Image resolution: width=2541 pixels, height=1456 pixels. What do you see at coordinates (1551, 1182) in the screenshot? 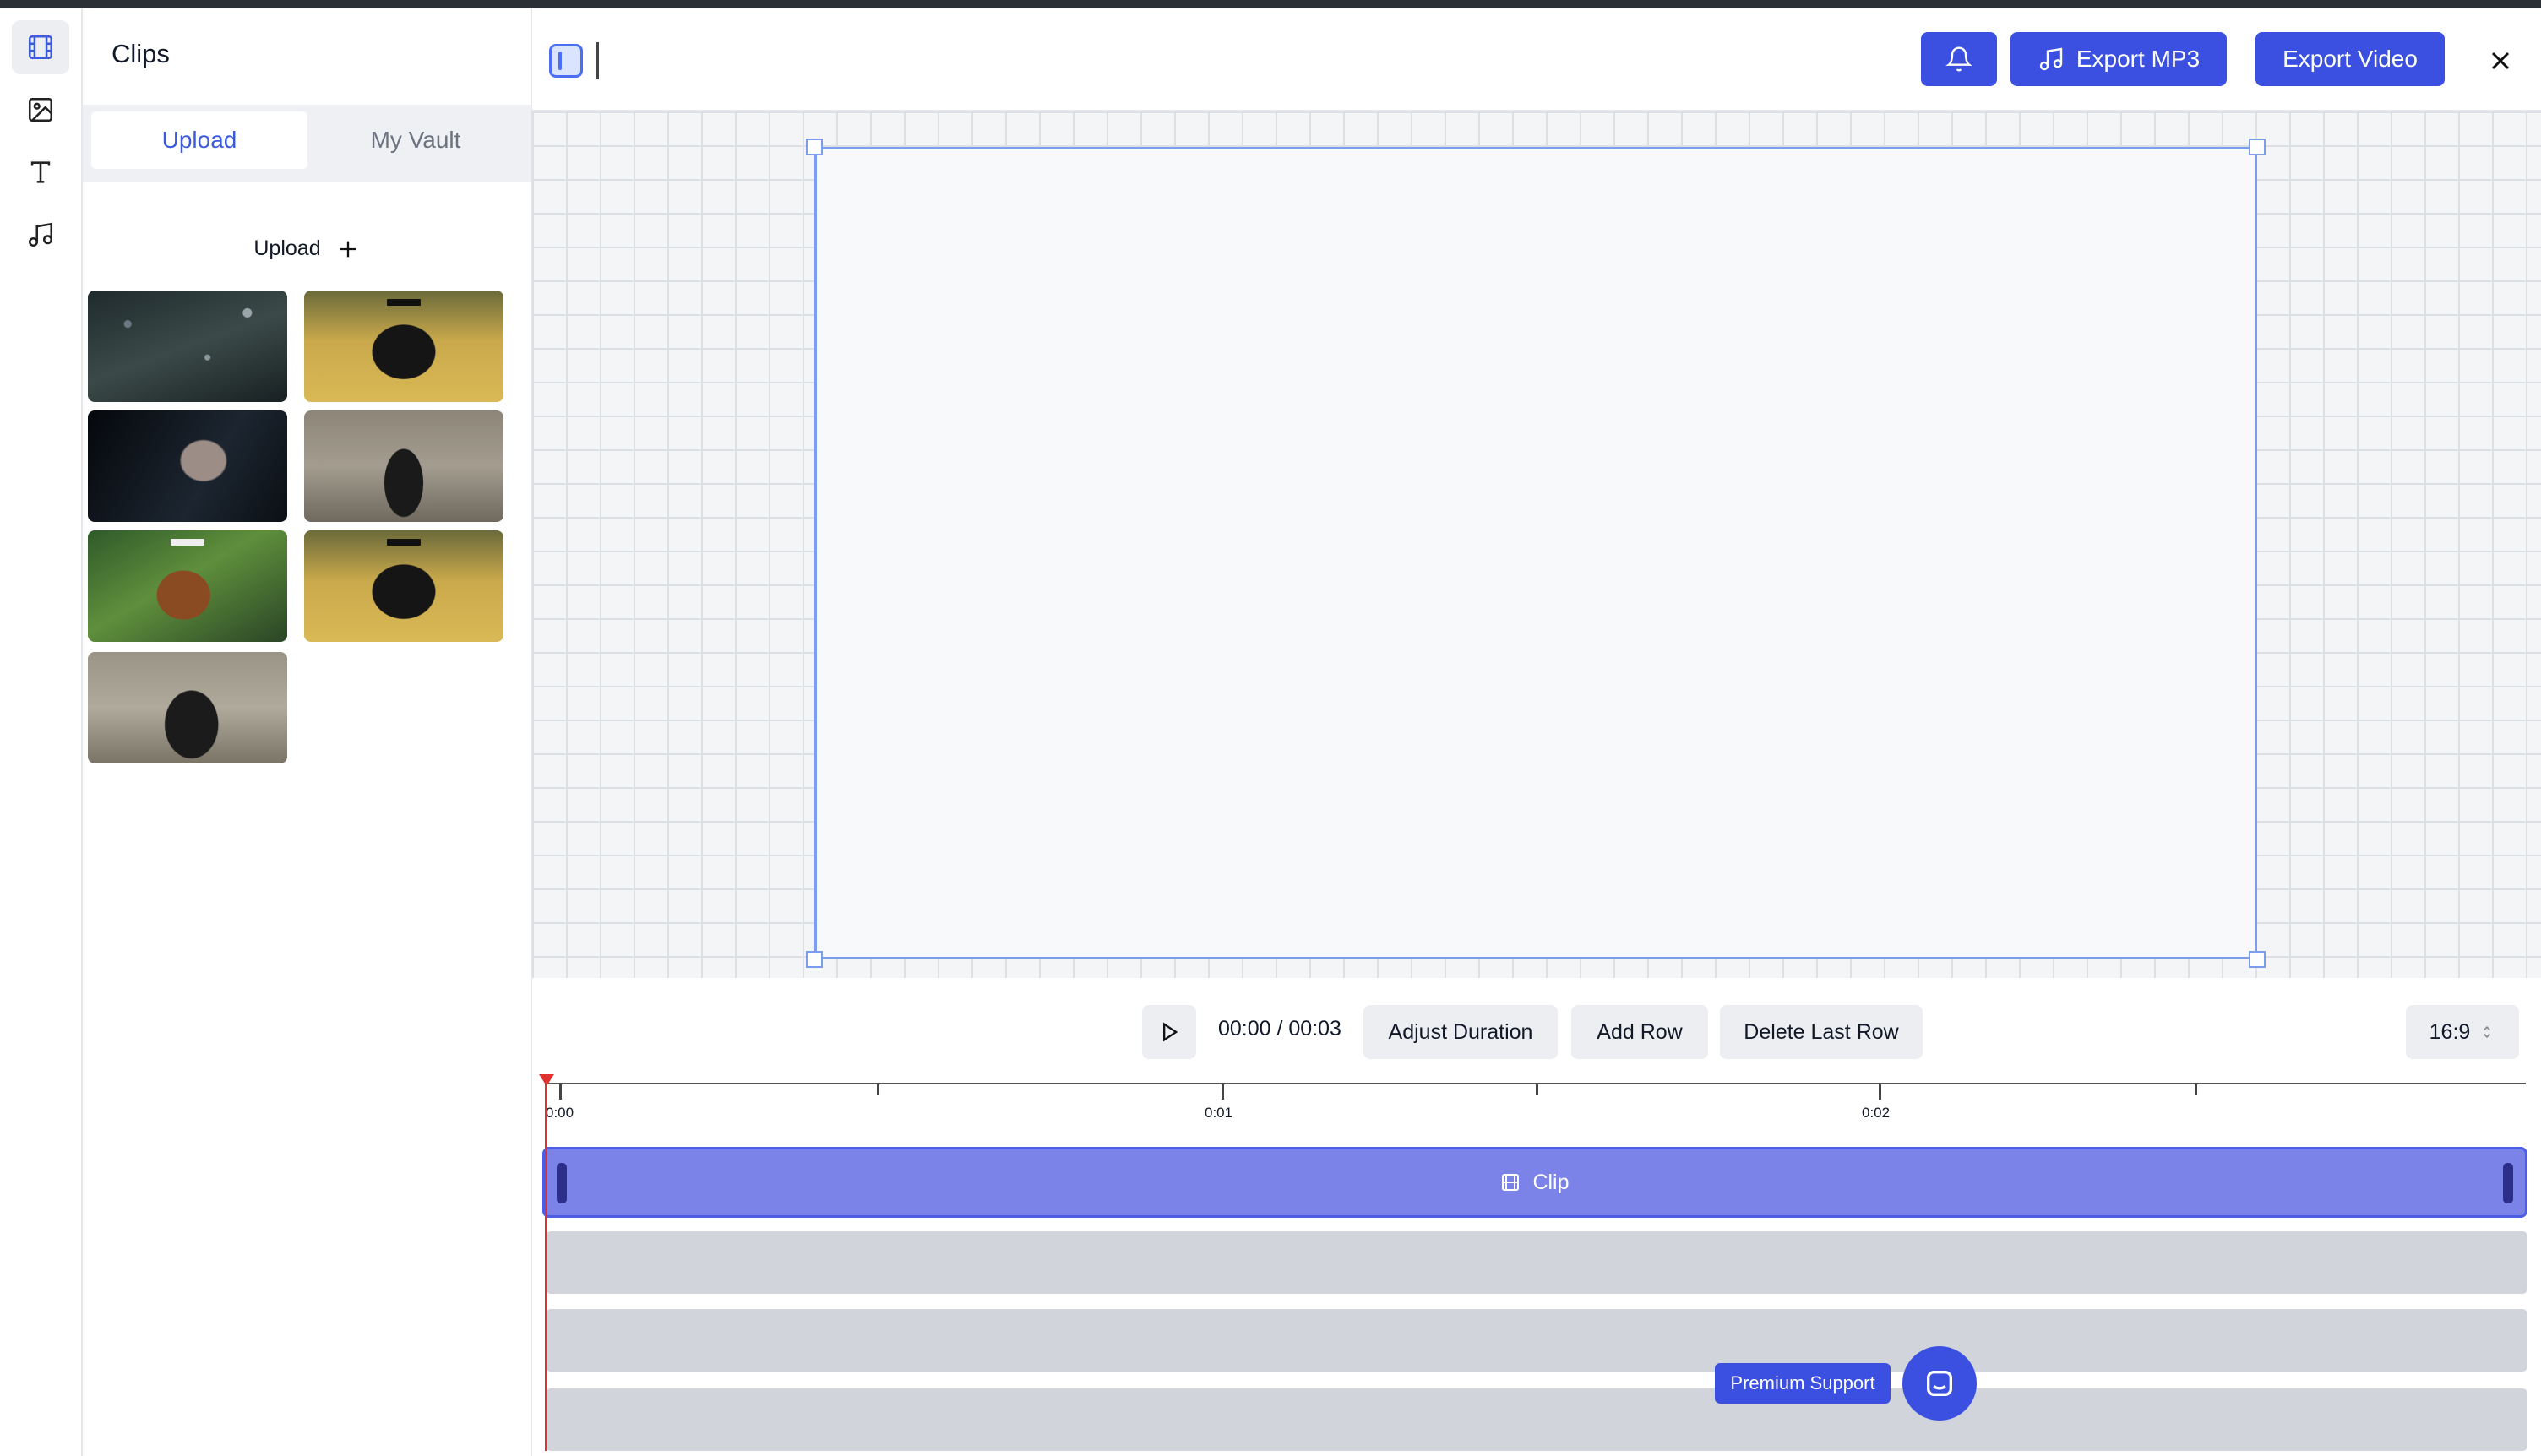
I see `clip-label: Clip` at bounding box center [1551, 1182].